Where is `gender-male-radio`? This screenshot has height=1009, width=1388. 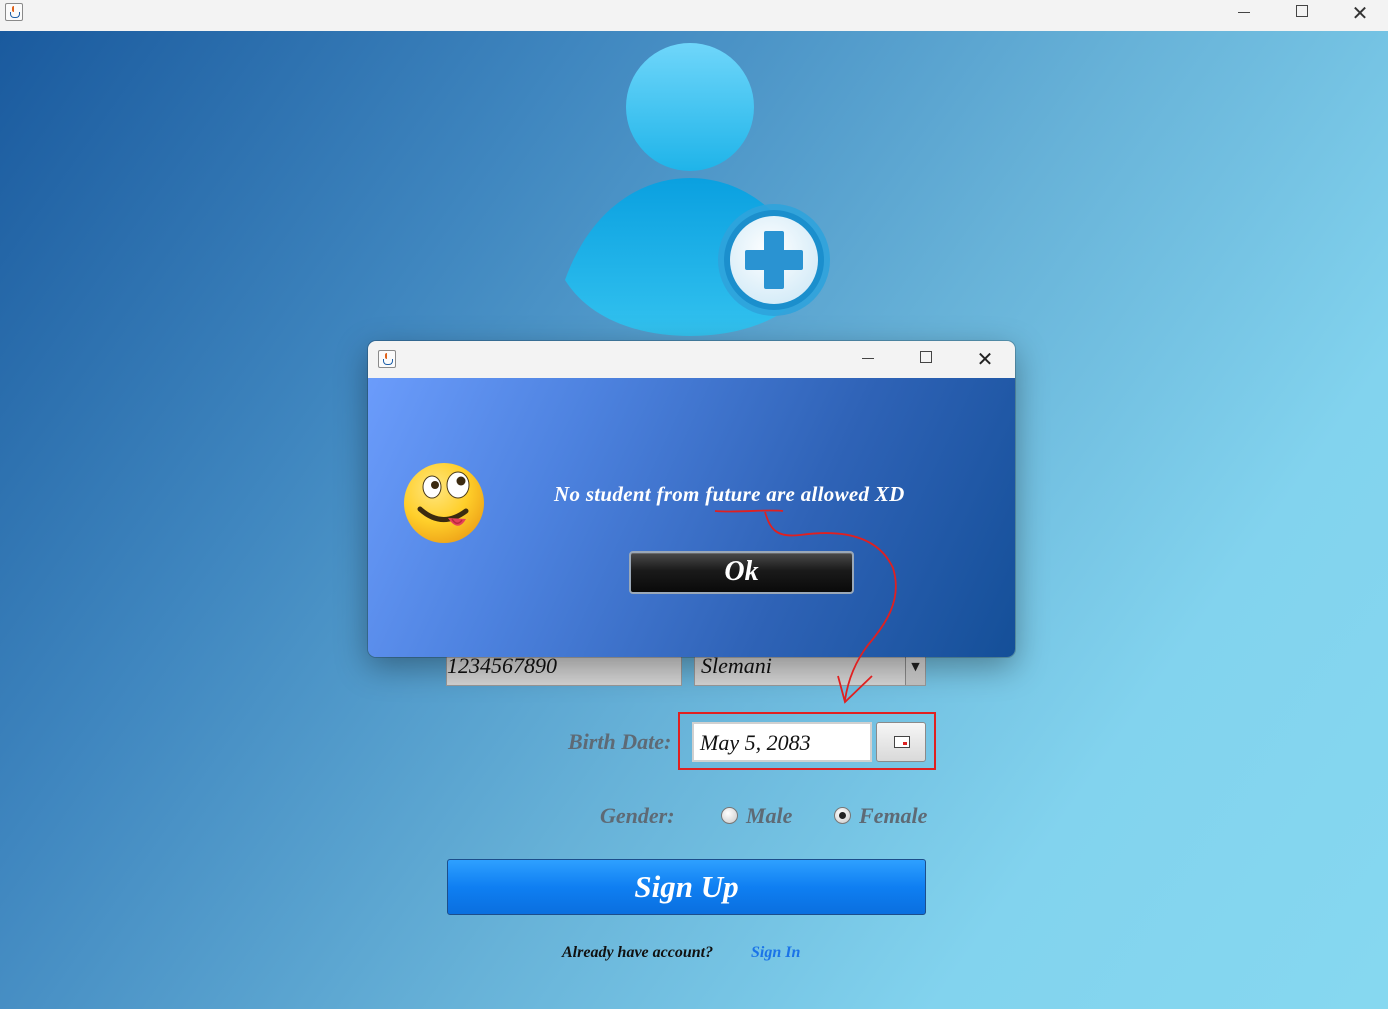 gender-male-radio is located at coordinates (729, 815).